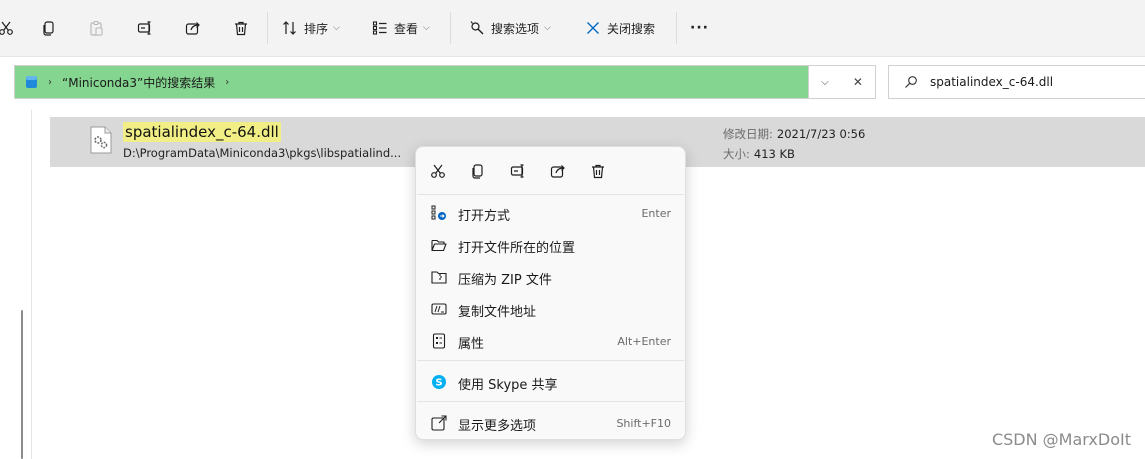 The image size is (1145, 459). Describe the element at coordinates (644, 341) in the screenshot. I see `menu-item-shortcut: Alt+Enter` at that location.